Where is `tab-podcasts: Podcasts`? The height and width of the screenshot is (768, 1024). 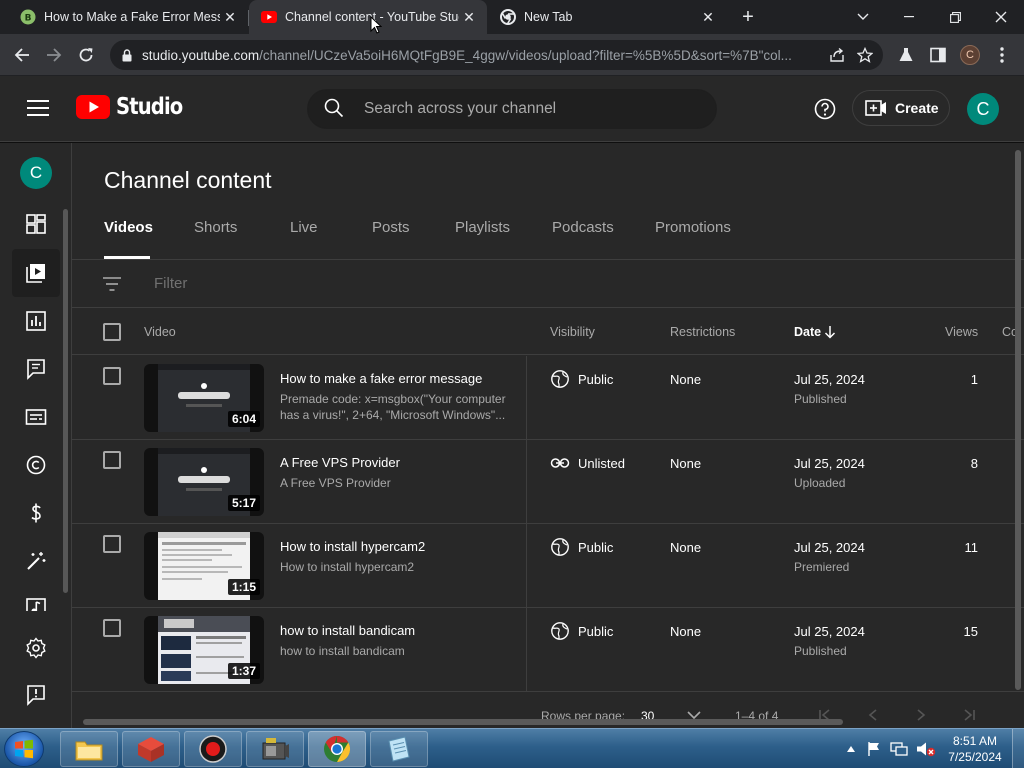
tab-podcasts: Podcasts is located at coordinates (584, 239).